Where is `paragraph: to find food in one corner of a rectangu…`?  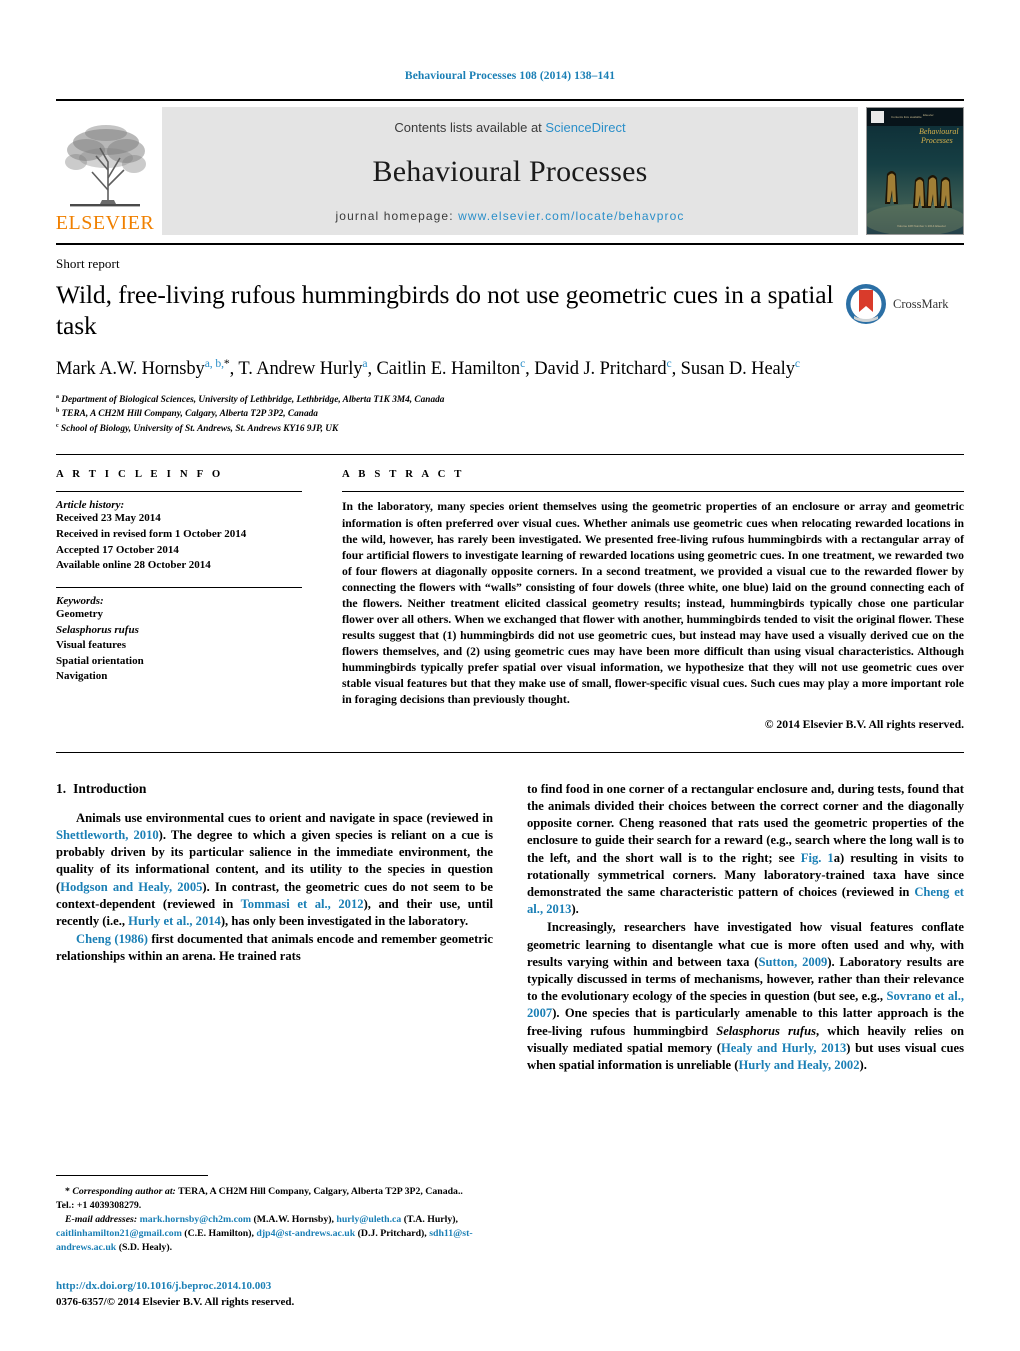 paragraph: to find food in one corner of a rectangu… is located at coordinates (745, 849).